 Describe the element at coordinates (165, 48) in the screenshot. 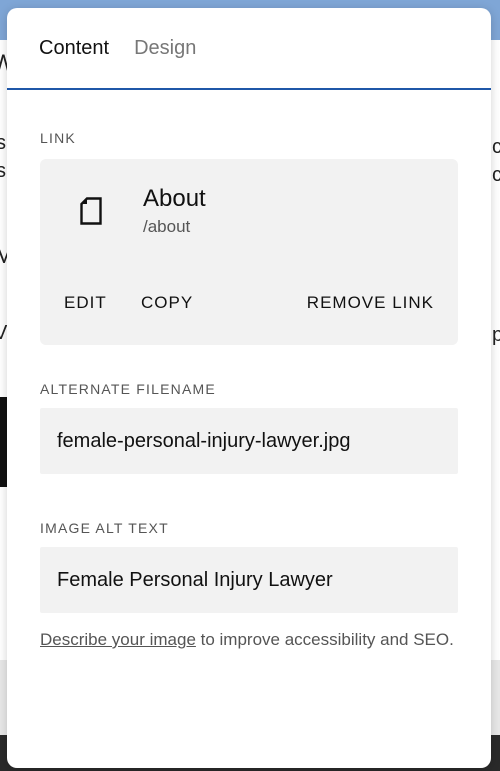

I see `tab-design: Design` at that location.